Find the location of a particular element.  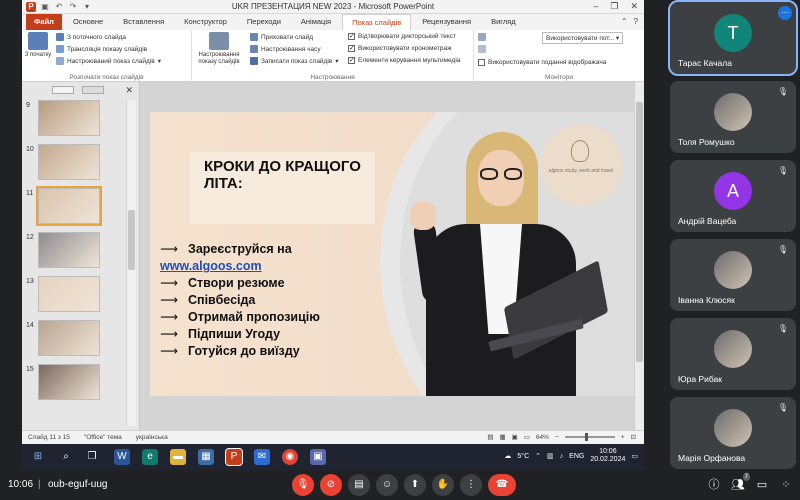

help-icon: ? is located at coordinates (636, 21).